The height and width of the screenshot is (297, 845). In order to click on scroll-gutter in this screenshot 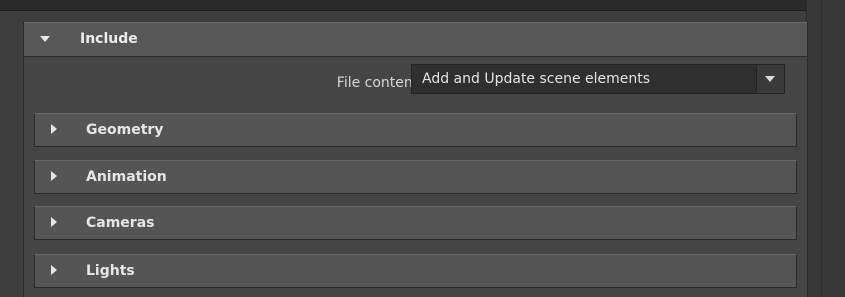, I will do `click(825, 148)`.